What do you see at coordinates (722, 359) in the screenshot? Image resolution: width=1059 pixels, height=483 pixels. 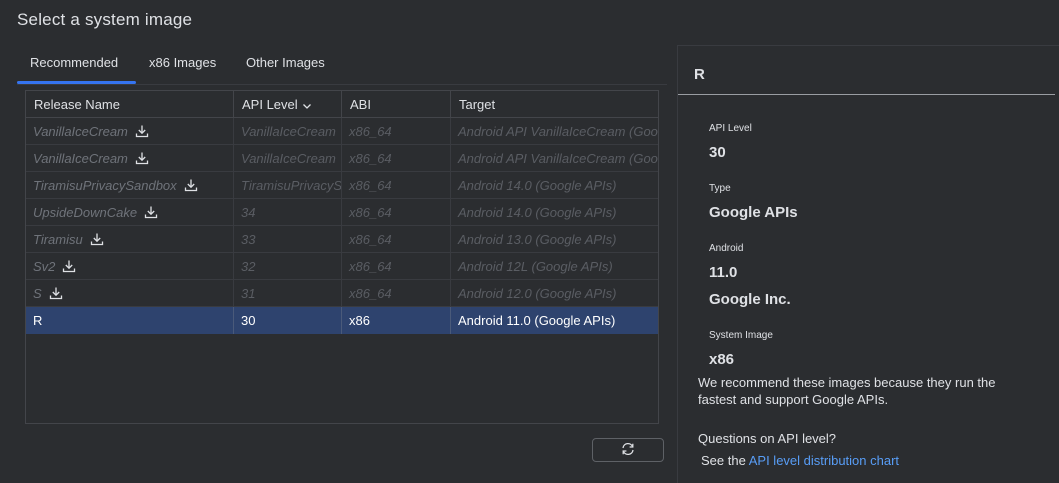 I see `system-image-value: x86` at bounding box center [722, 359].